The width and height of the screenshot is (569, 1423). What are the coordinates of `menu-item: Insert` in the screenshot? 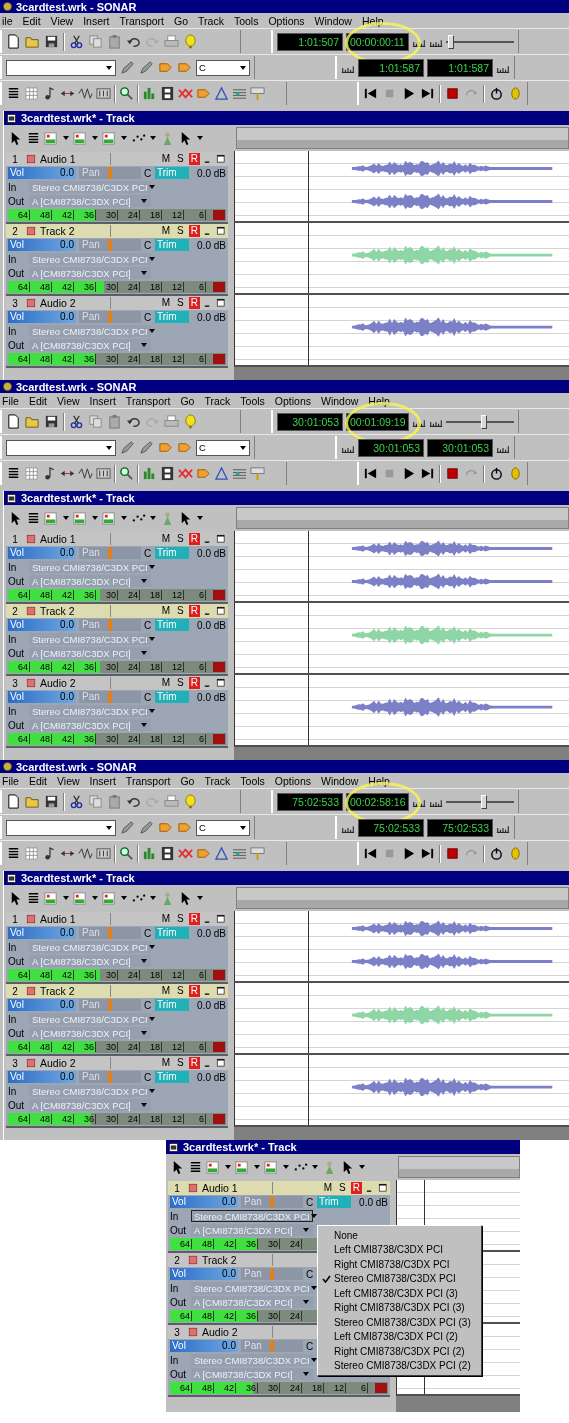 It's located at (102, 780).